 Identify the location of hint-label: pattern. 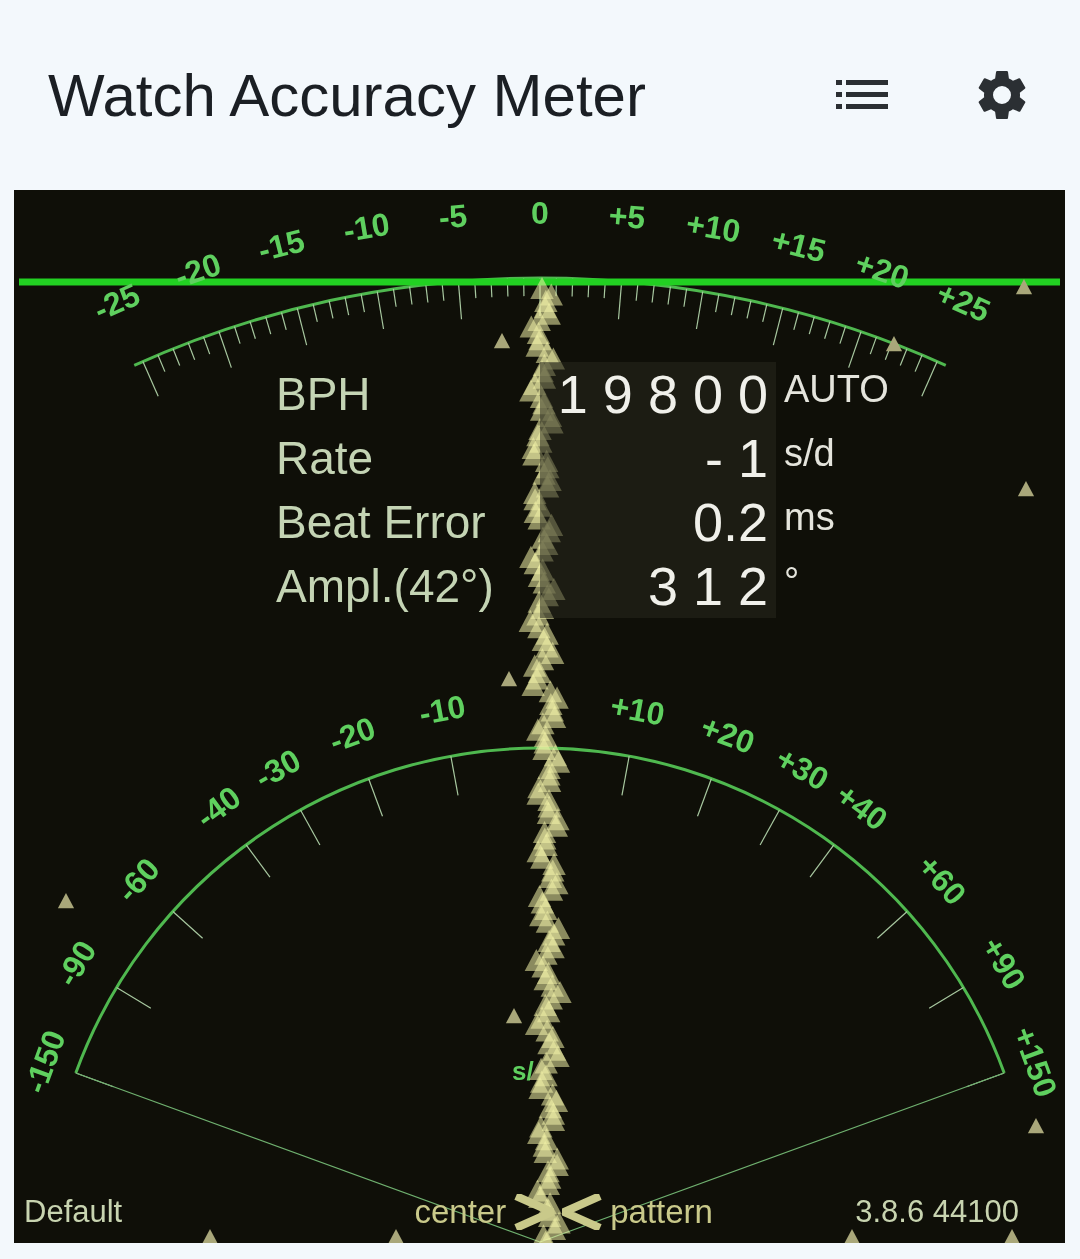
(661, 1212).